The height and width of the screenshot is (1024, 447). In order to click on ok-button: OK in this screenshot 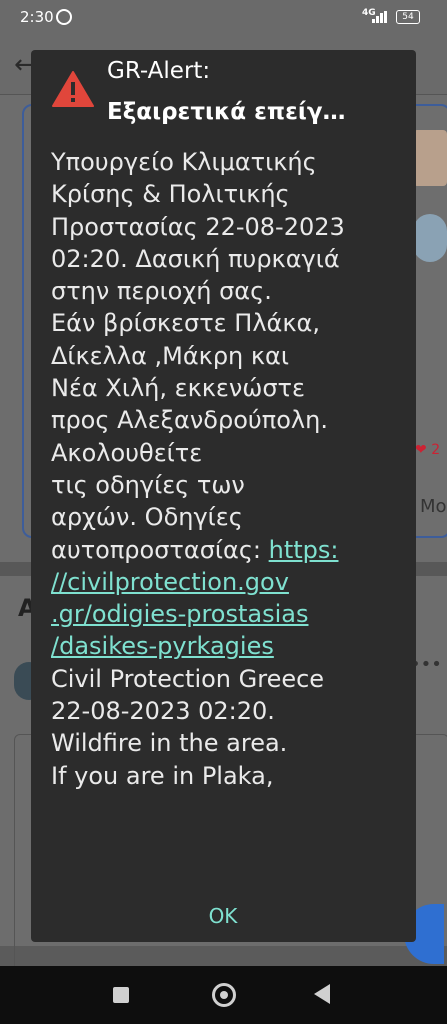, I will do `click(223, 916)`.